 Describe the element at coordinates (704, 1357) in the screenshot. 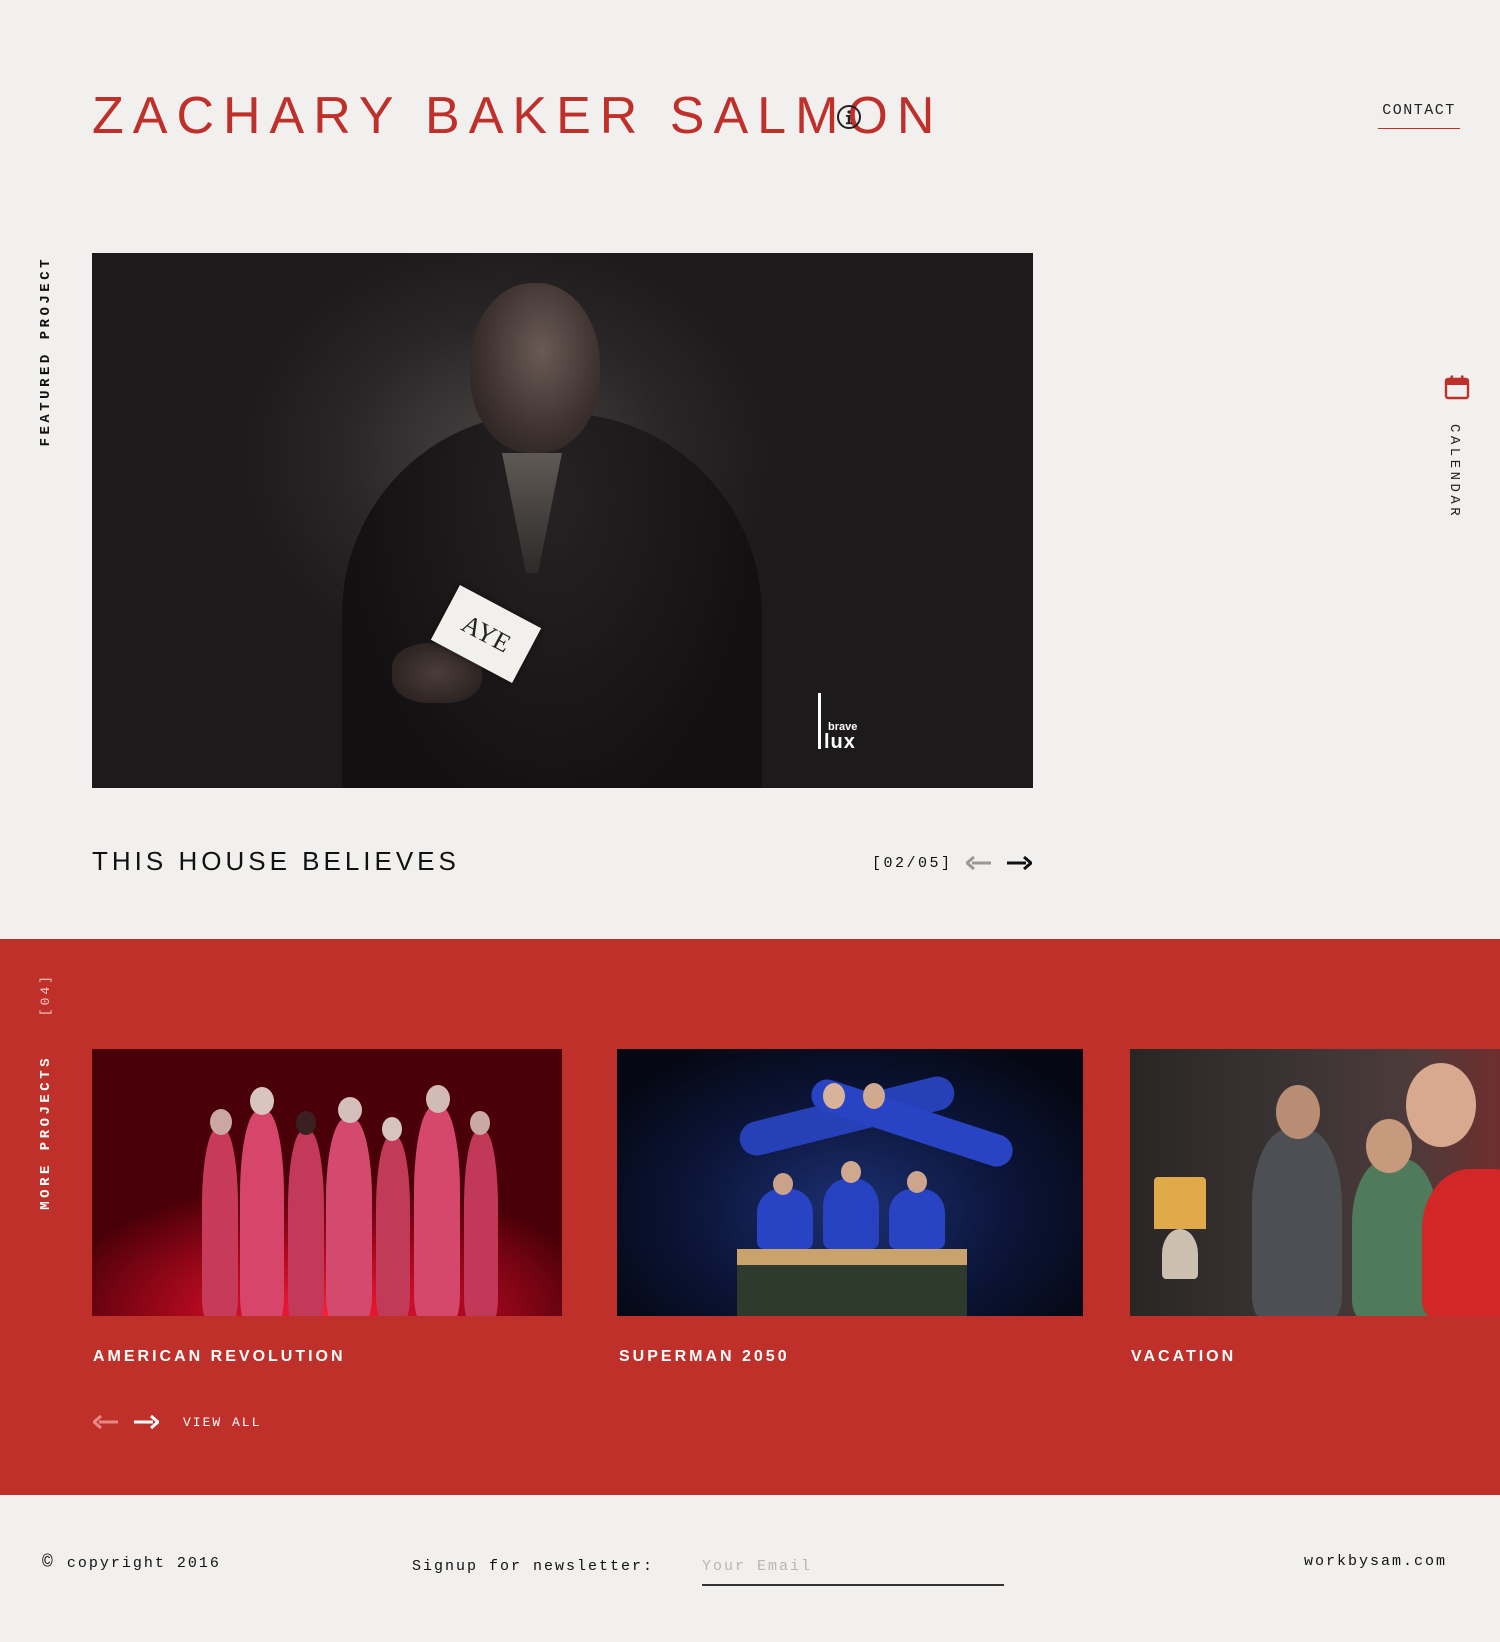

I see `project-title-superman-2050: SUPERMAN 2050` at that location.